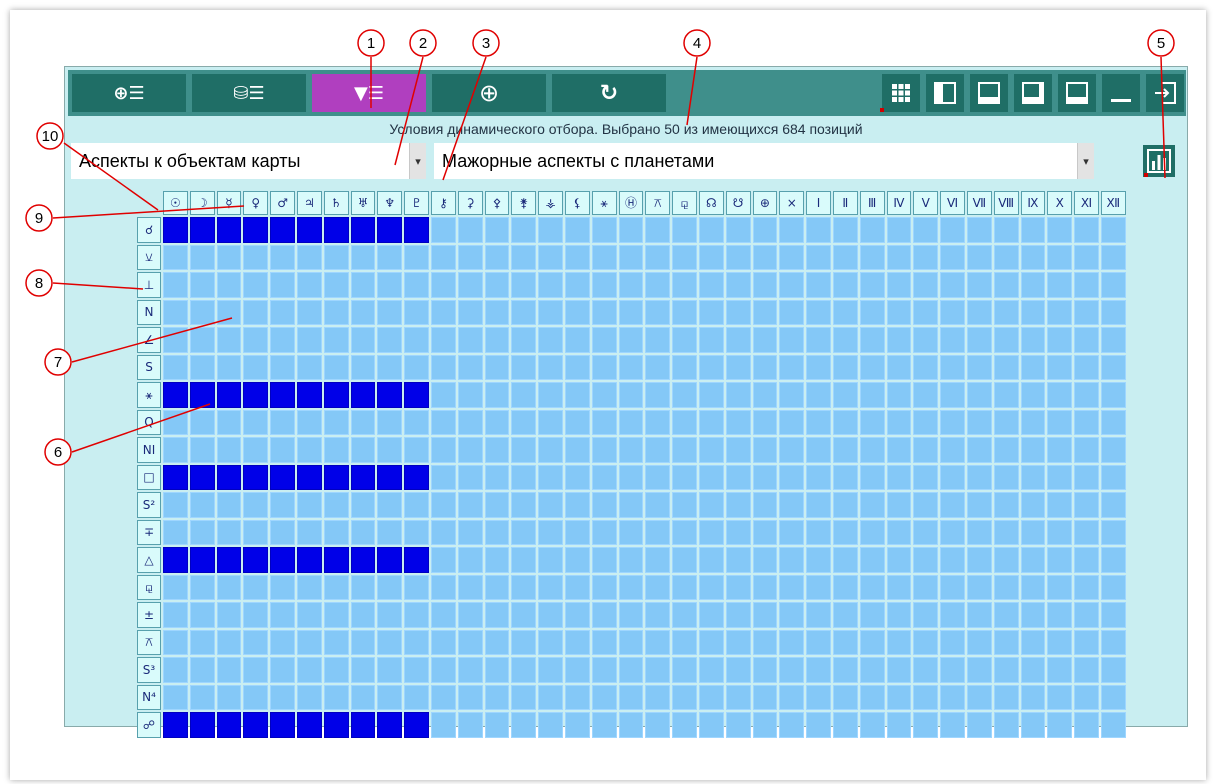  Describe the element at coordinates (58, 362) in the screenshot. I see `callout-7: 7` at that location.